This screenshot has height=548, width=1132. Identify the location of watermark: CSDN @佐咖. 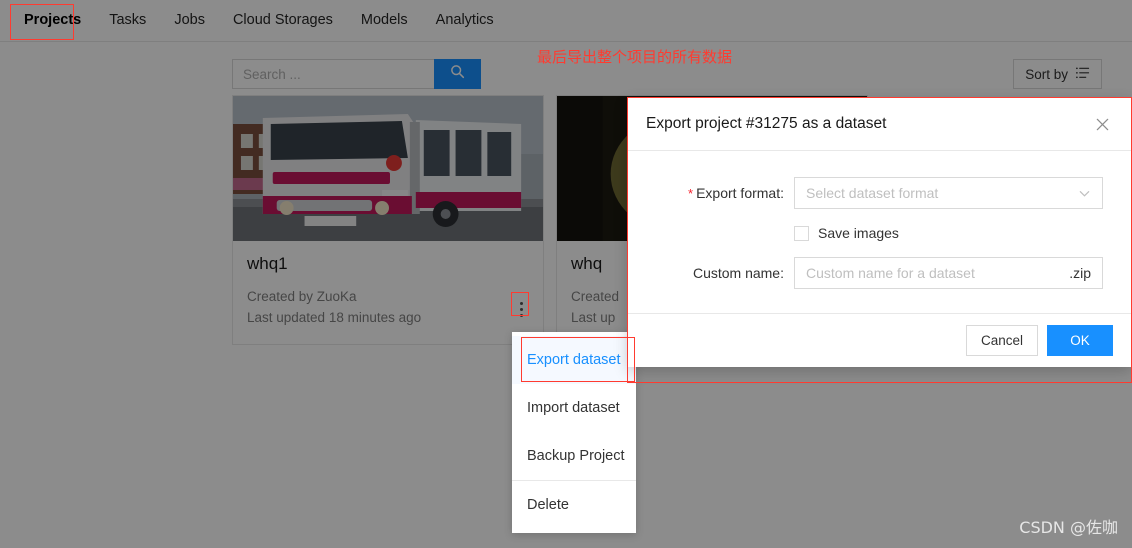
(1068, 527).